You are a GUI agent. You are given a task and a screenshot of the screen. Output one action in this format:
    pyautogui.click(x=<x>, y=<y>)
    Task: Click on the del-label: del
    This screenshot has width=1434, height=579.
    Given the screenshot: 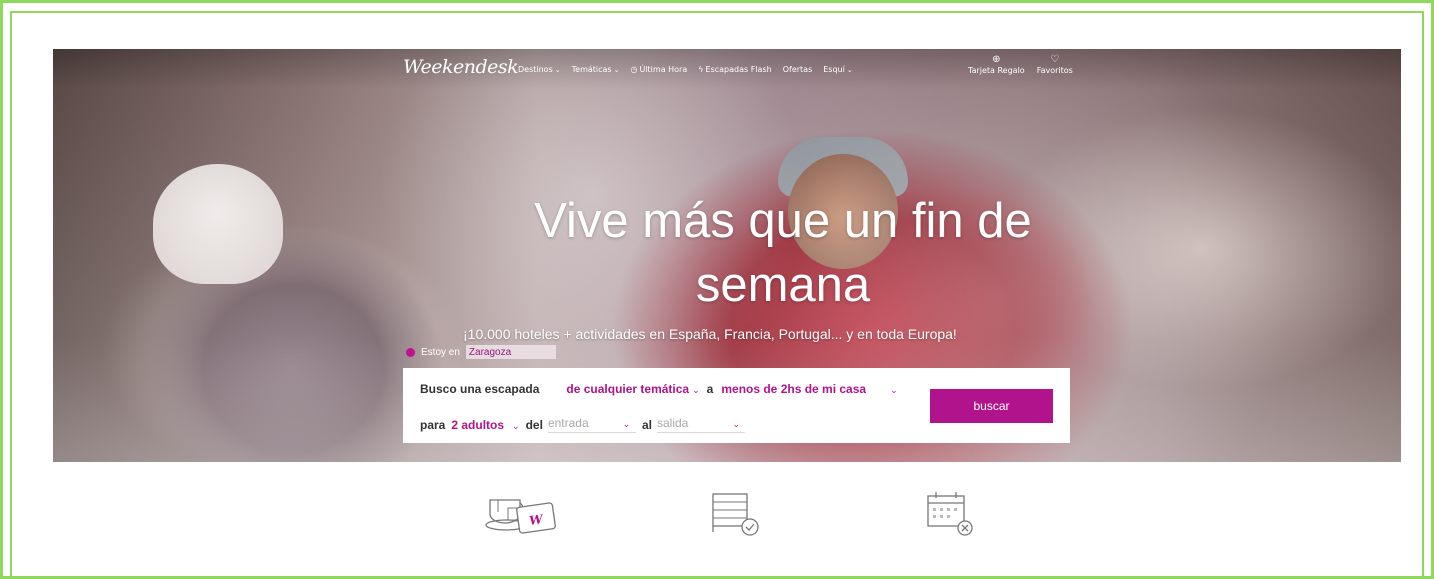 What is the action you would take?
    pyautogui.click(x=534, y=424)
    